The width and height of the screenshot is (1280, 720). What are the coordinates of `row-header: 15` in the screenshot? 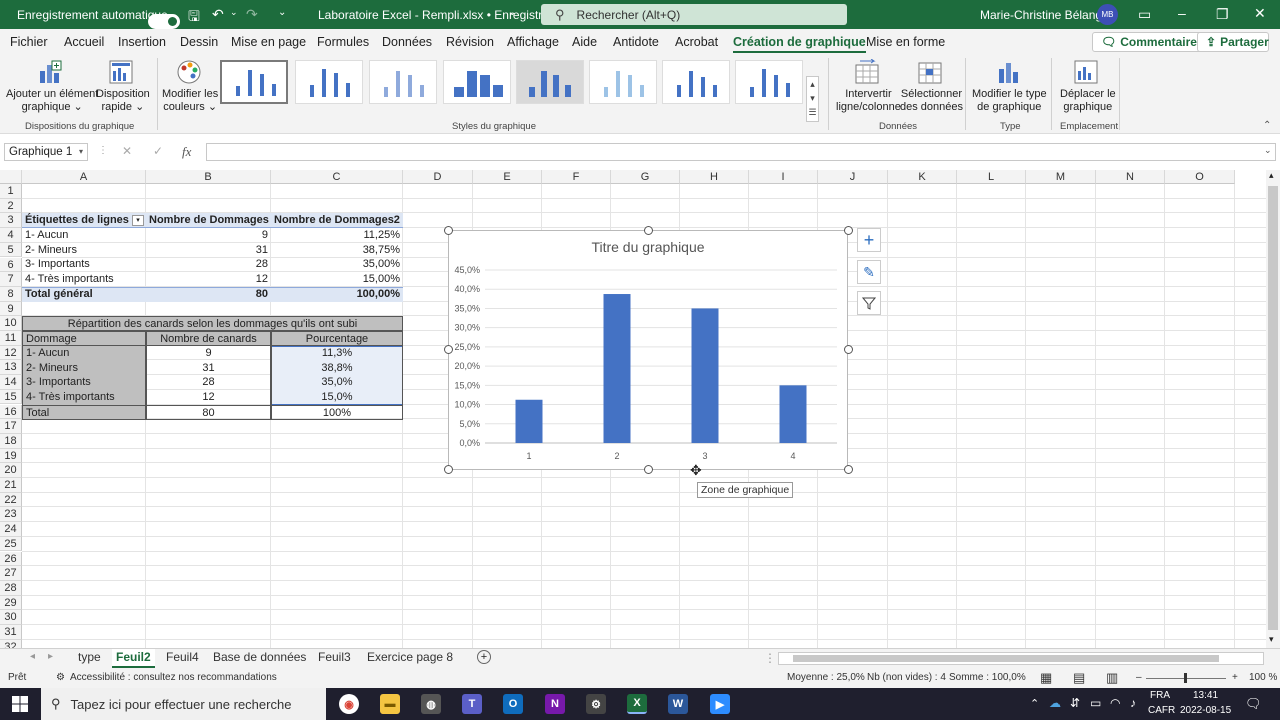 It's located at (11, 397).